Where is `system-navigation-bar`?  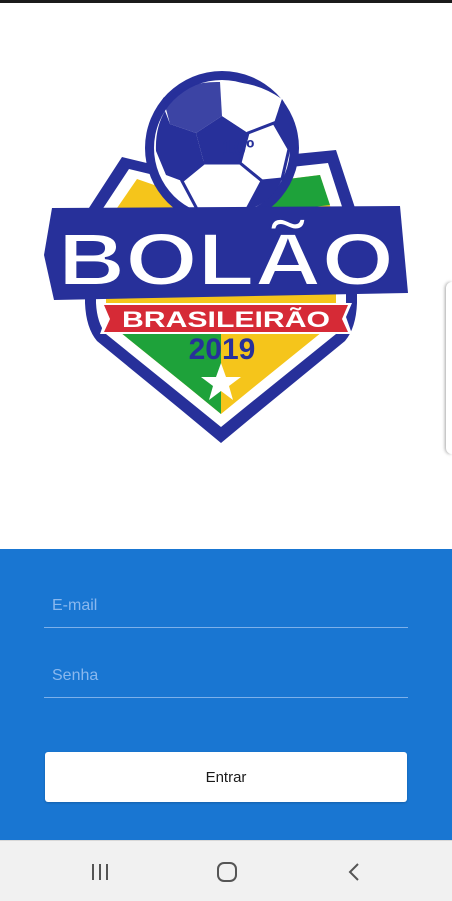
system-navigation-bar is located at coordinates (226, 870).